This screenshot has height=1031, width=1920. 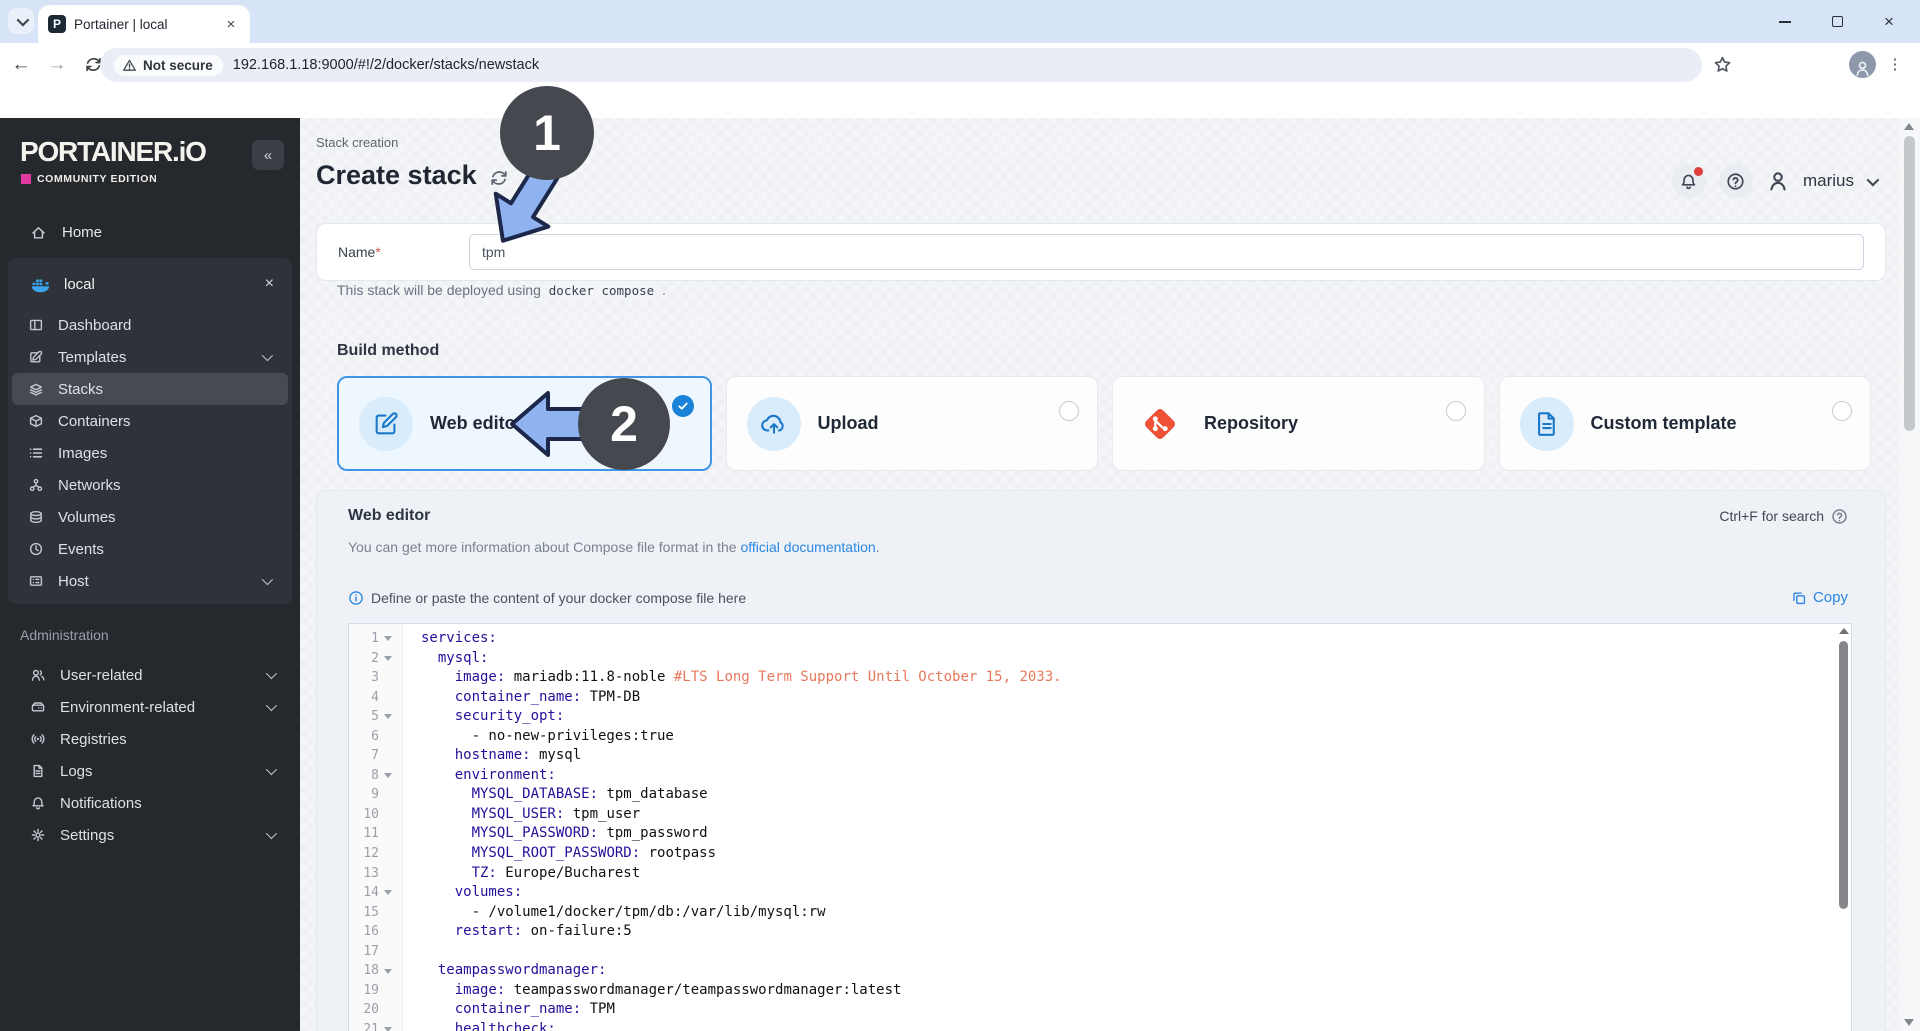 What do you see at coordinates (522, 970) in the screenshot?
I see `code-line-18: teampasswordmanager:` at bounding box center [522, 970].